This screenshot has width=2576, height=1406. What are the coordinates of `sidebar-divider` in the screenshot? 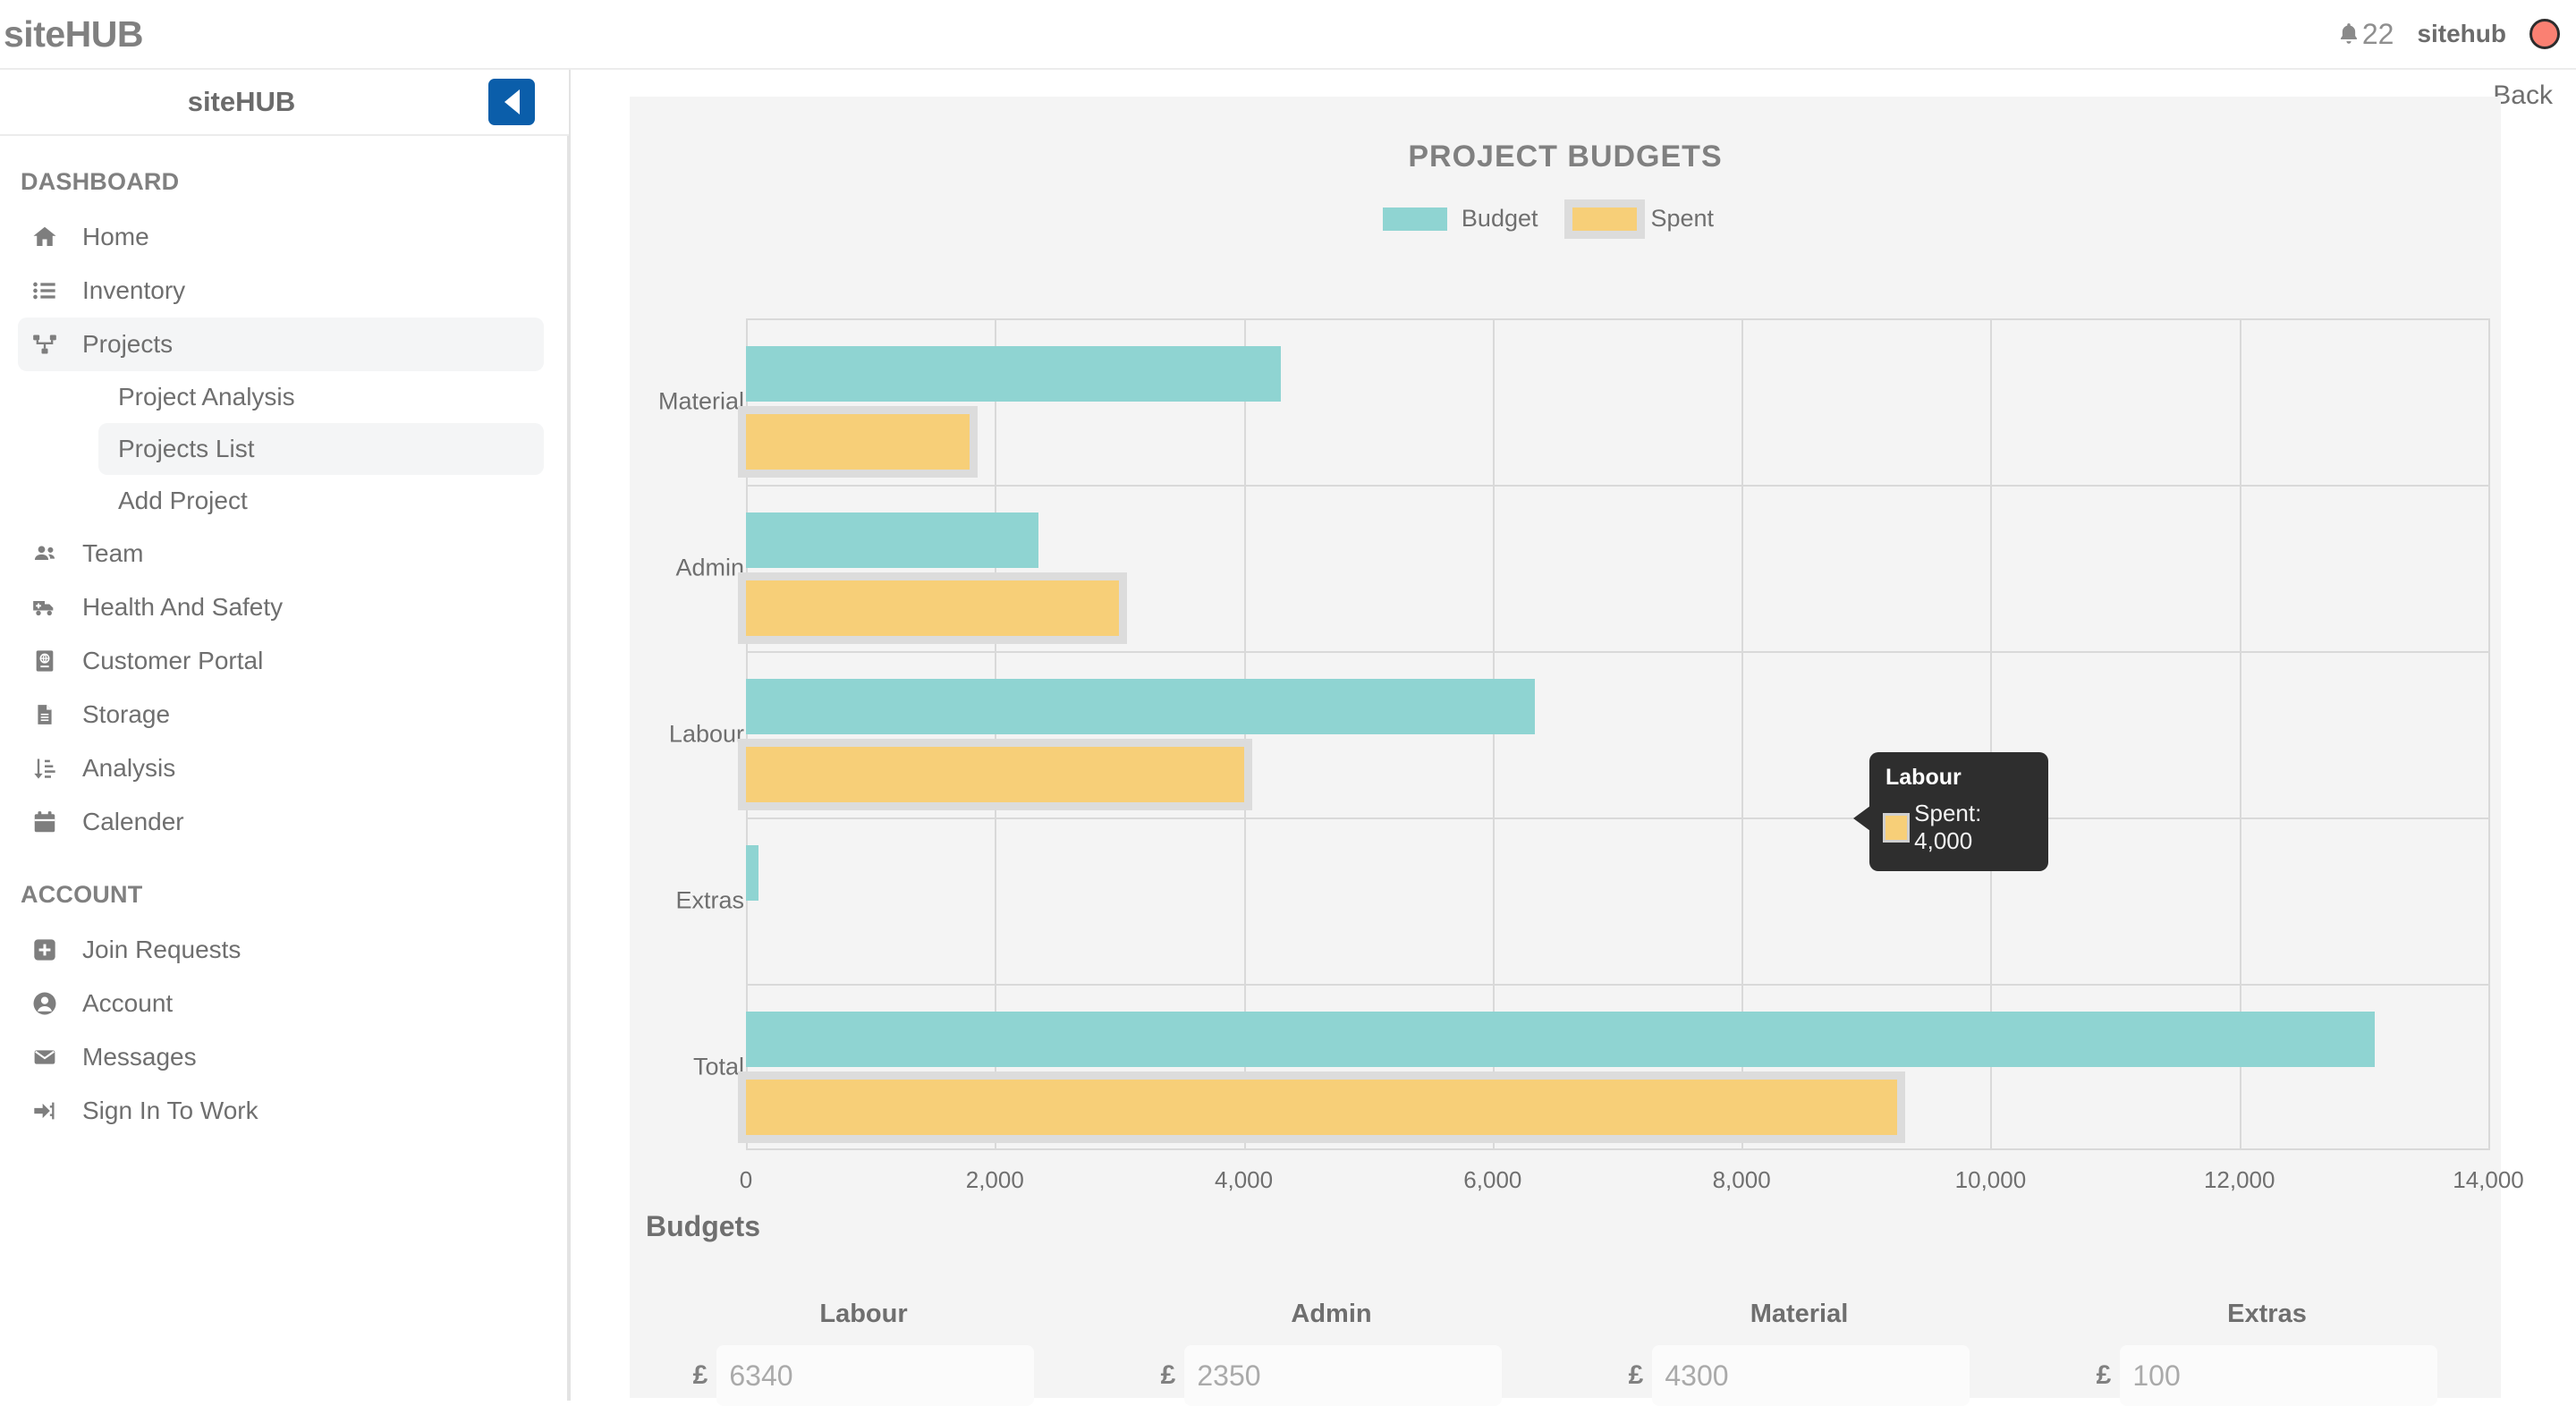 It's located at (568, 769).